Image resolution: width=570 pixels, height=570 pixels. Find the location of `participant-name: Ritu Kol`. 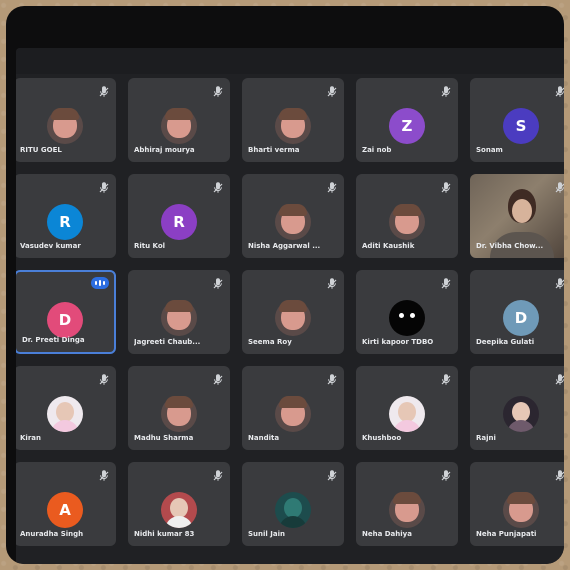

participant-name: Ritu Kol is located at coordinates (150, 246).